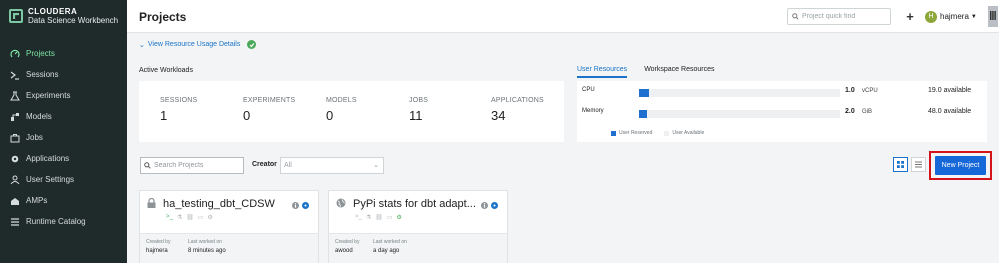 The height and width of the screenshot is (263, 999). I want to click on project-status-icons, so click(300, 206).